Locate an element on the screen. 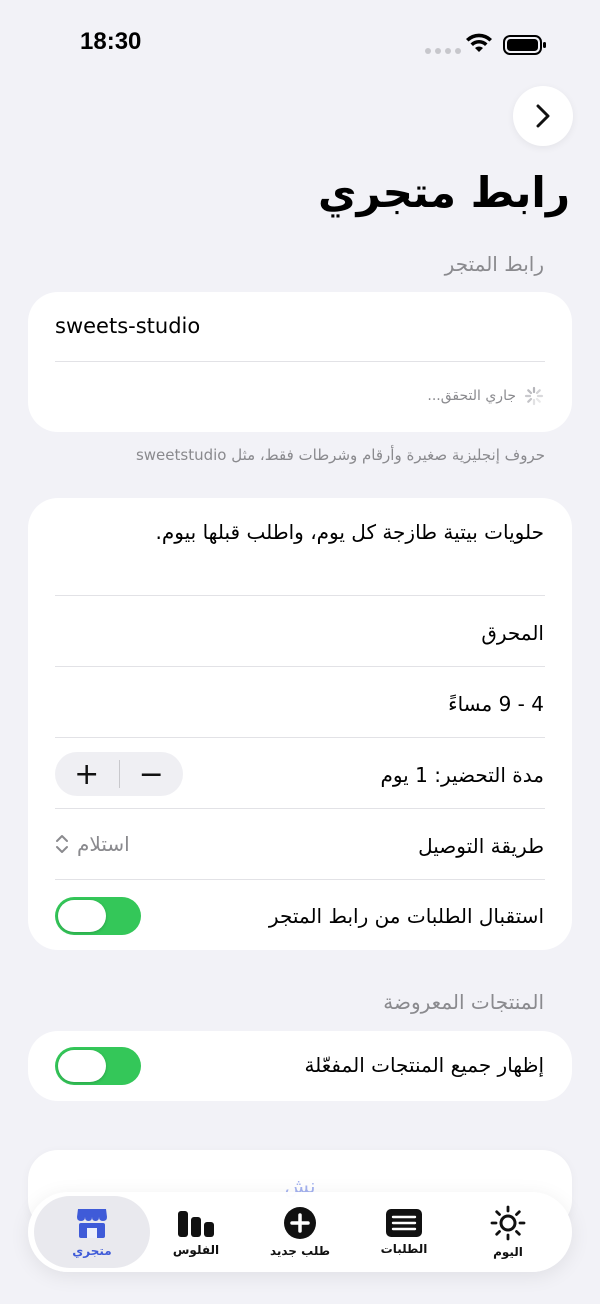 The image size is (600, 1304). tab-label: اليوم is located at coordinates (508, 1252).